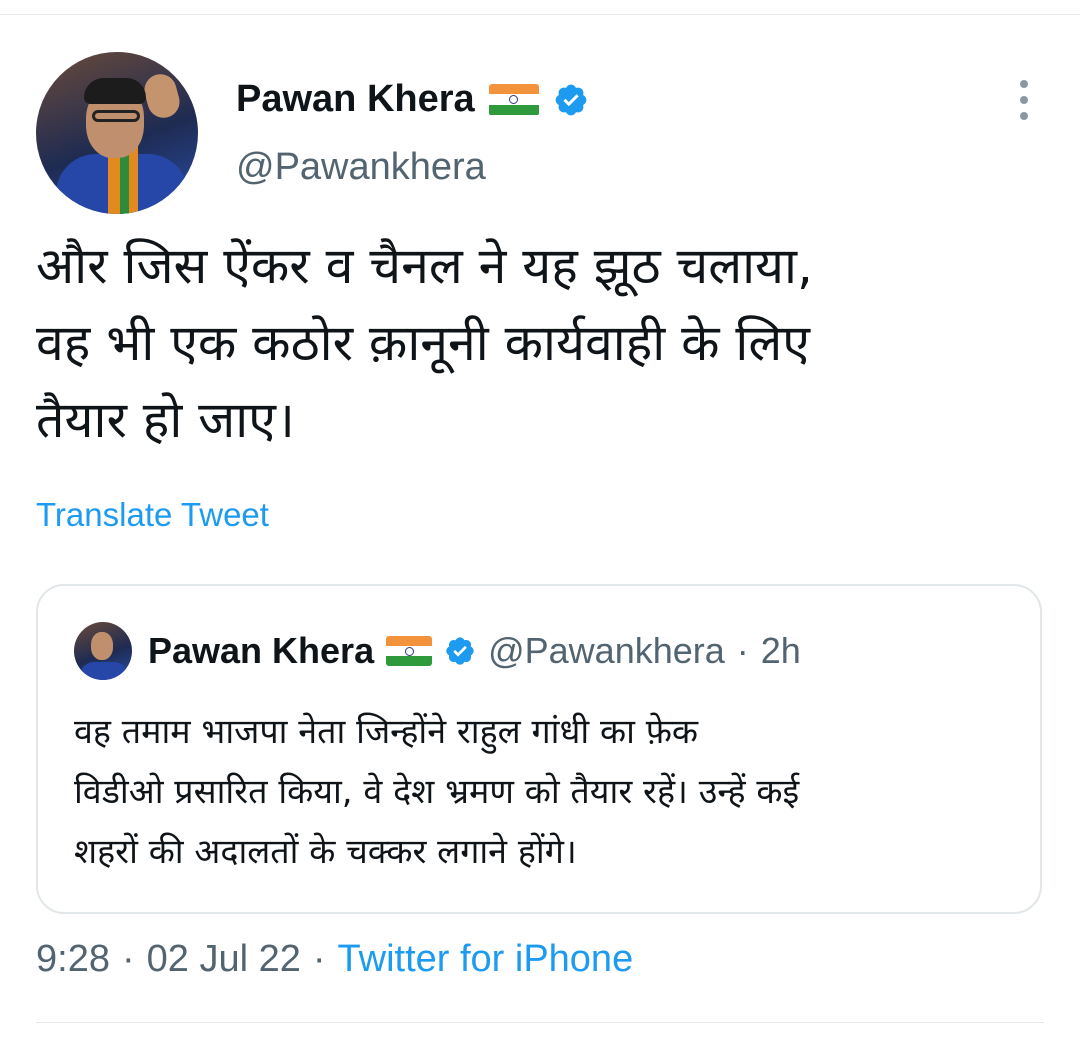 This screenshot has width=1080, height=1052. Describe the element at coordinates (1024, 100) in the screenshot. I see `more-options-icon` at that location.